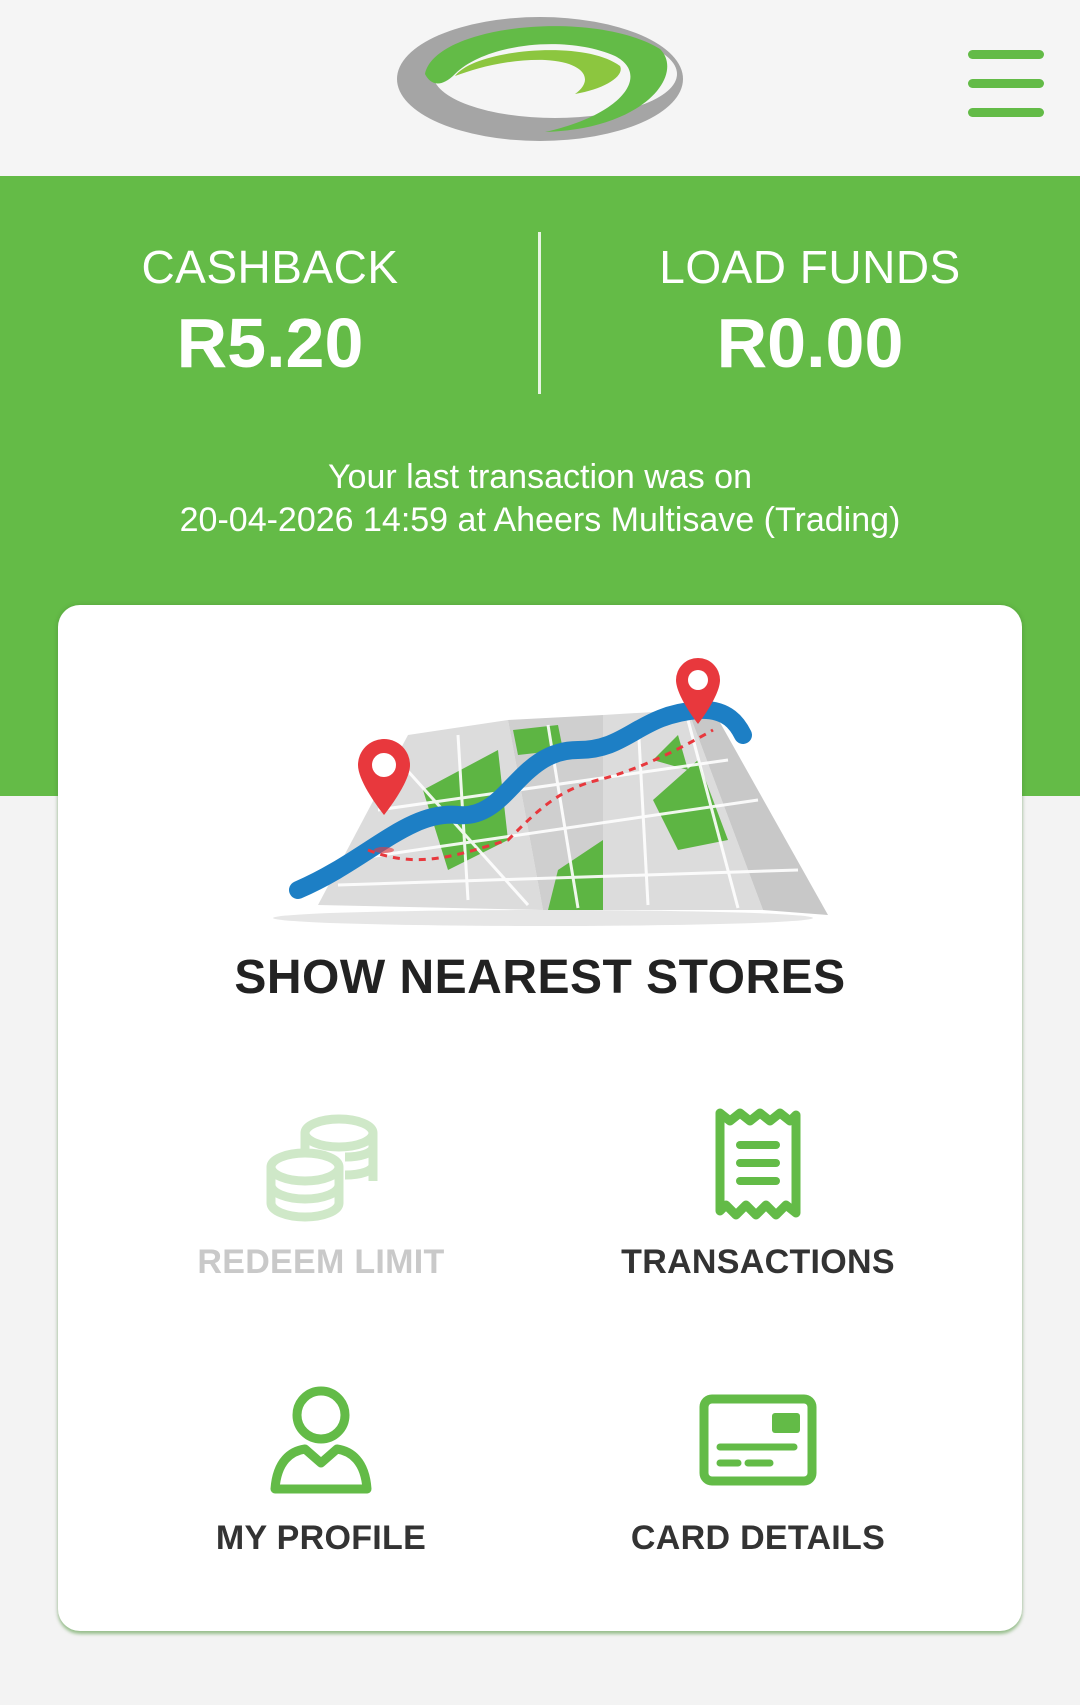  I want to click on hamburger-menu-icon, so click(1010, 85).